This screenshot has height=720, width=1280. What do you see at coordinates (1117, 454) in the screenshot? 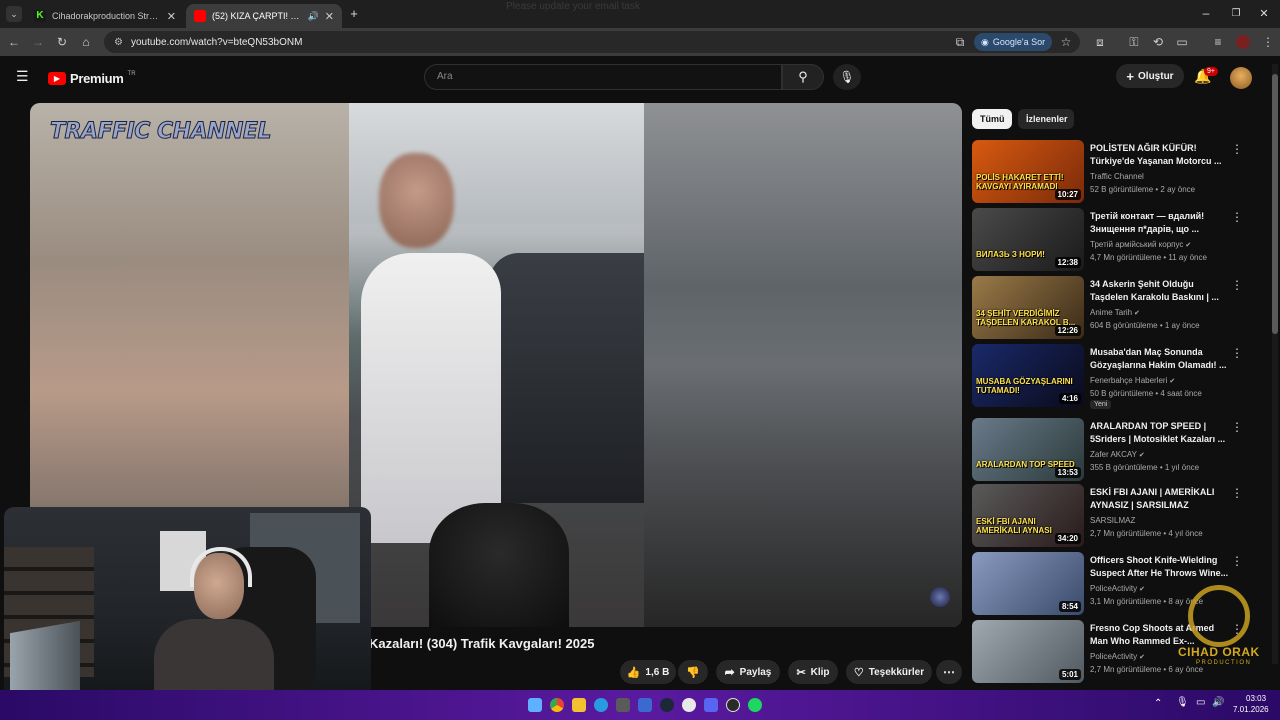
I see `channel-name: Zafer AKCAY ✔` at bounding box center [1117, 454].